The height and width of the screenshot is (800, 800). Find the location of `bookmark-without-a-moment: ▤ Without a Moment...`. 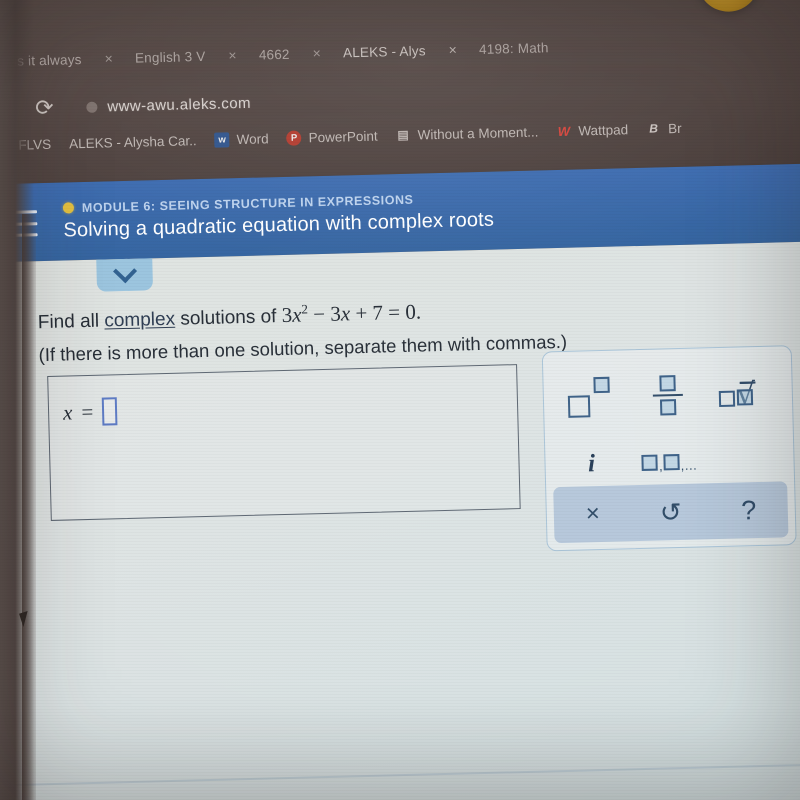

bookmark-without-a-moment: ▤ Without a Moment... is located at coordinates (466, 133).